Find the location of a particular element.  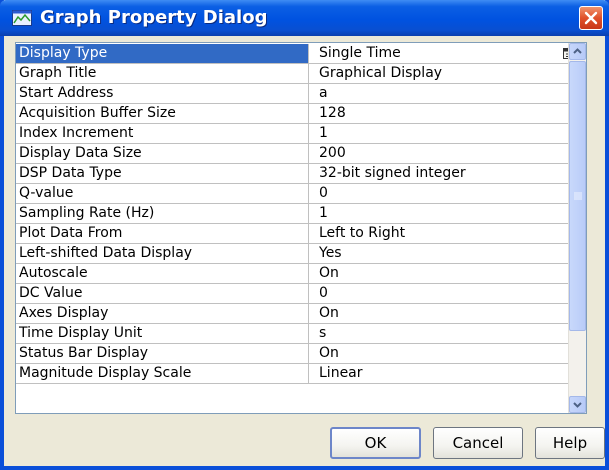

property-value: Linear is located at coordinates (446, 374).